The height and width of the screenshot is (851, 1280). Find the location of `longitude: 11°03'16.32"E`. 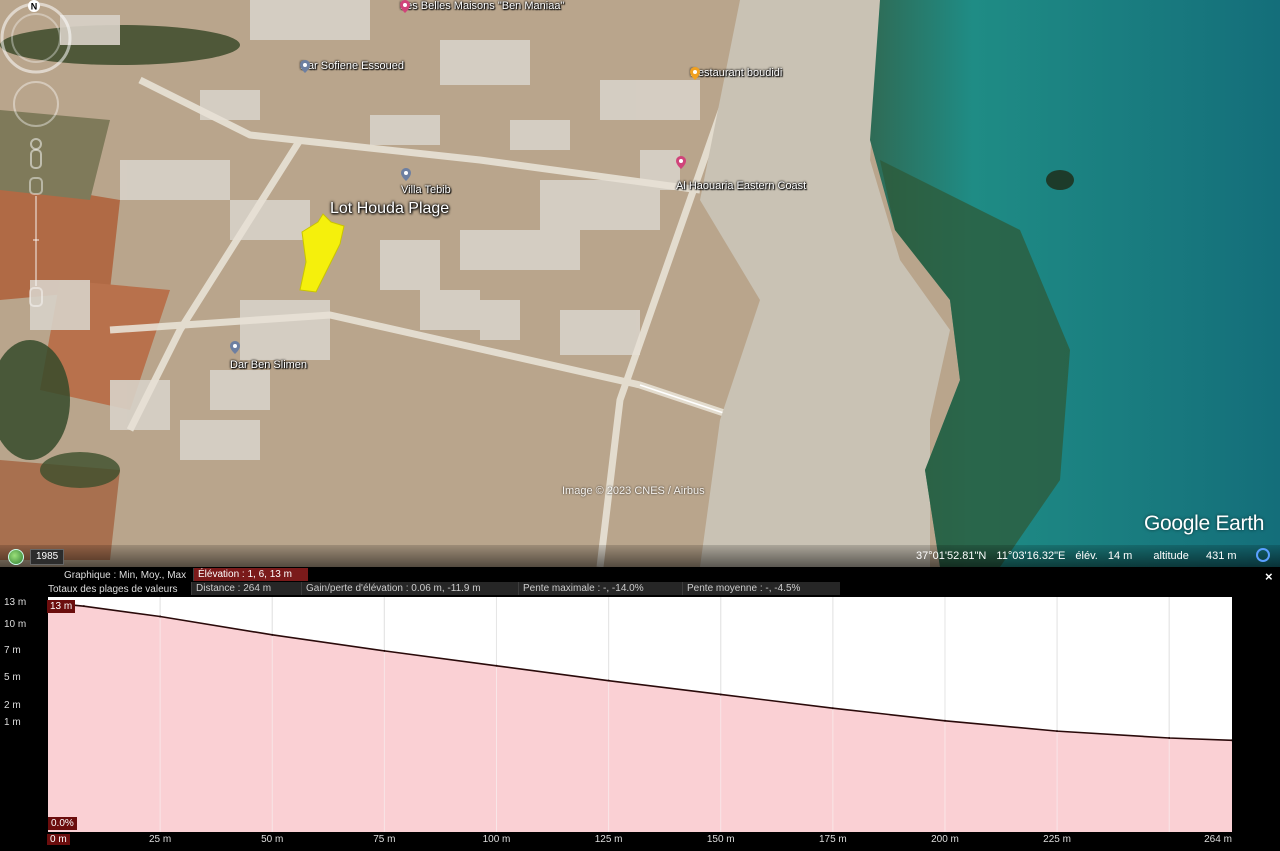

longitude: 11°03'16.32"E is located at coordinates (1031, 556).